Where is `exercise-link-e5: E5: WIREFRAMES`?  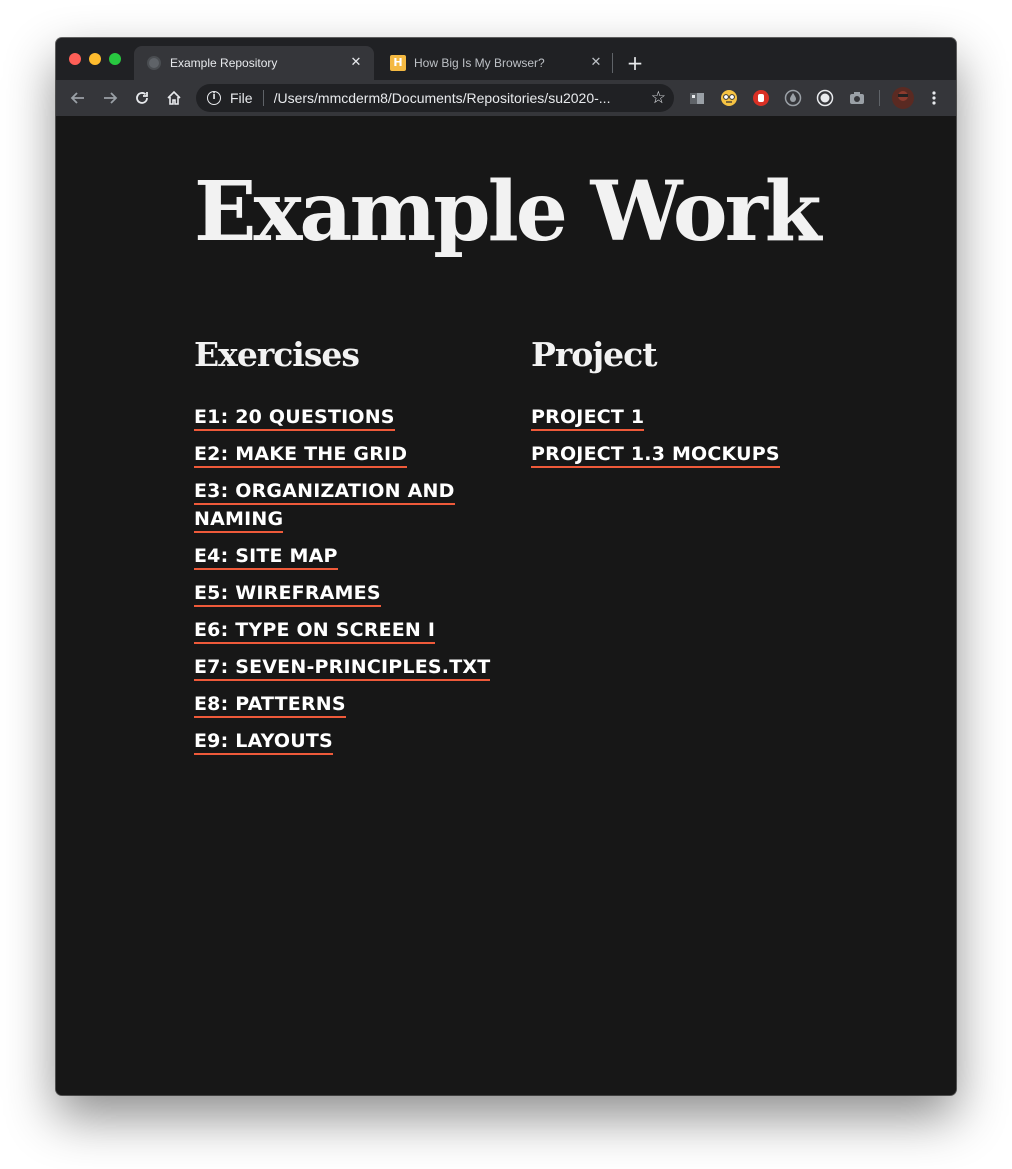 exercise-link-e5: E5: WIREFRAMES is located at coordinates (287, 594).